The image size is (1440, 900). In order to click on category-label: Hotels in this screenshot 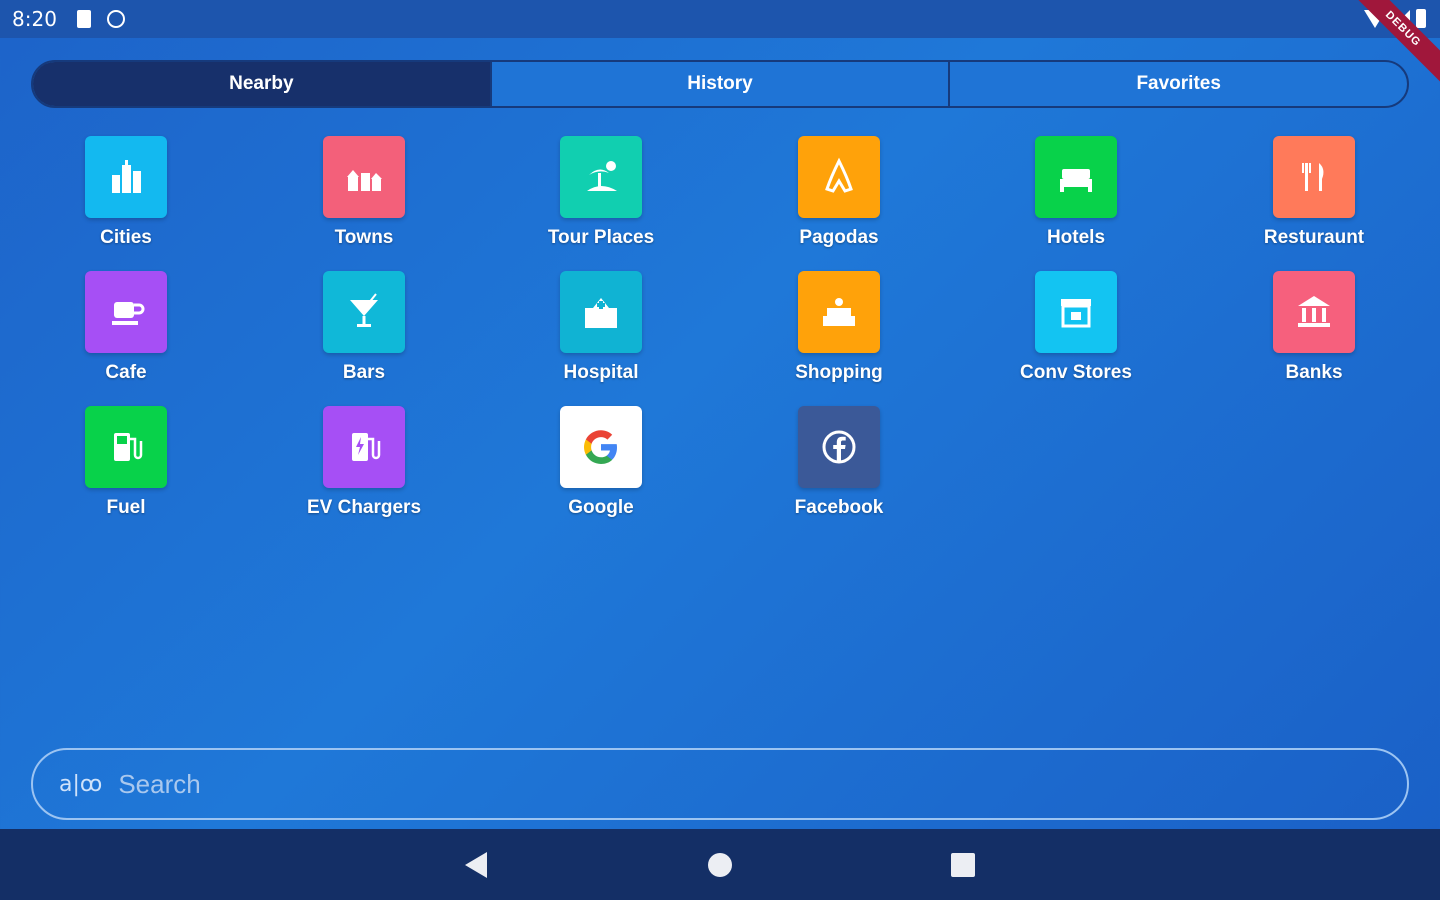, I will do `click(1076, 237)`.